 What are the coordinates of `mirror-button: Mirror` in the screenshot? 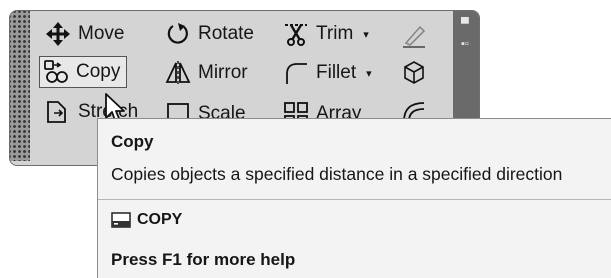 It's located at (206, 73).